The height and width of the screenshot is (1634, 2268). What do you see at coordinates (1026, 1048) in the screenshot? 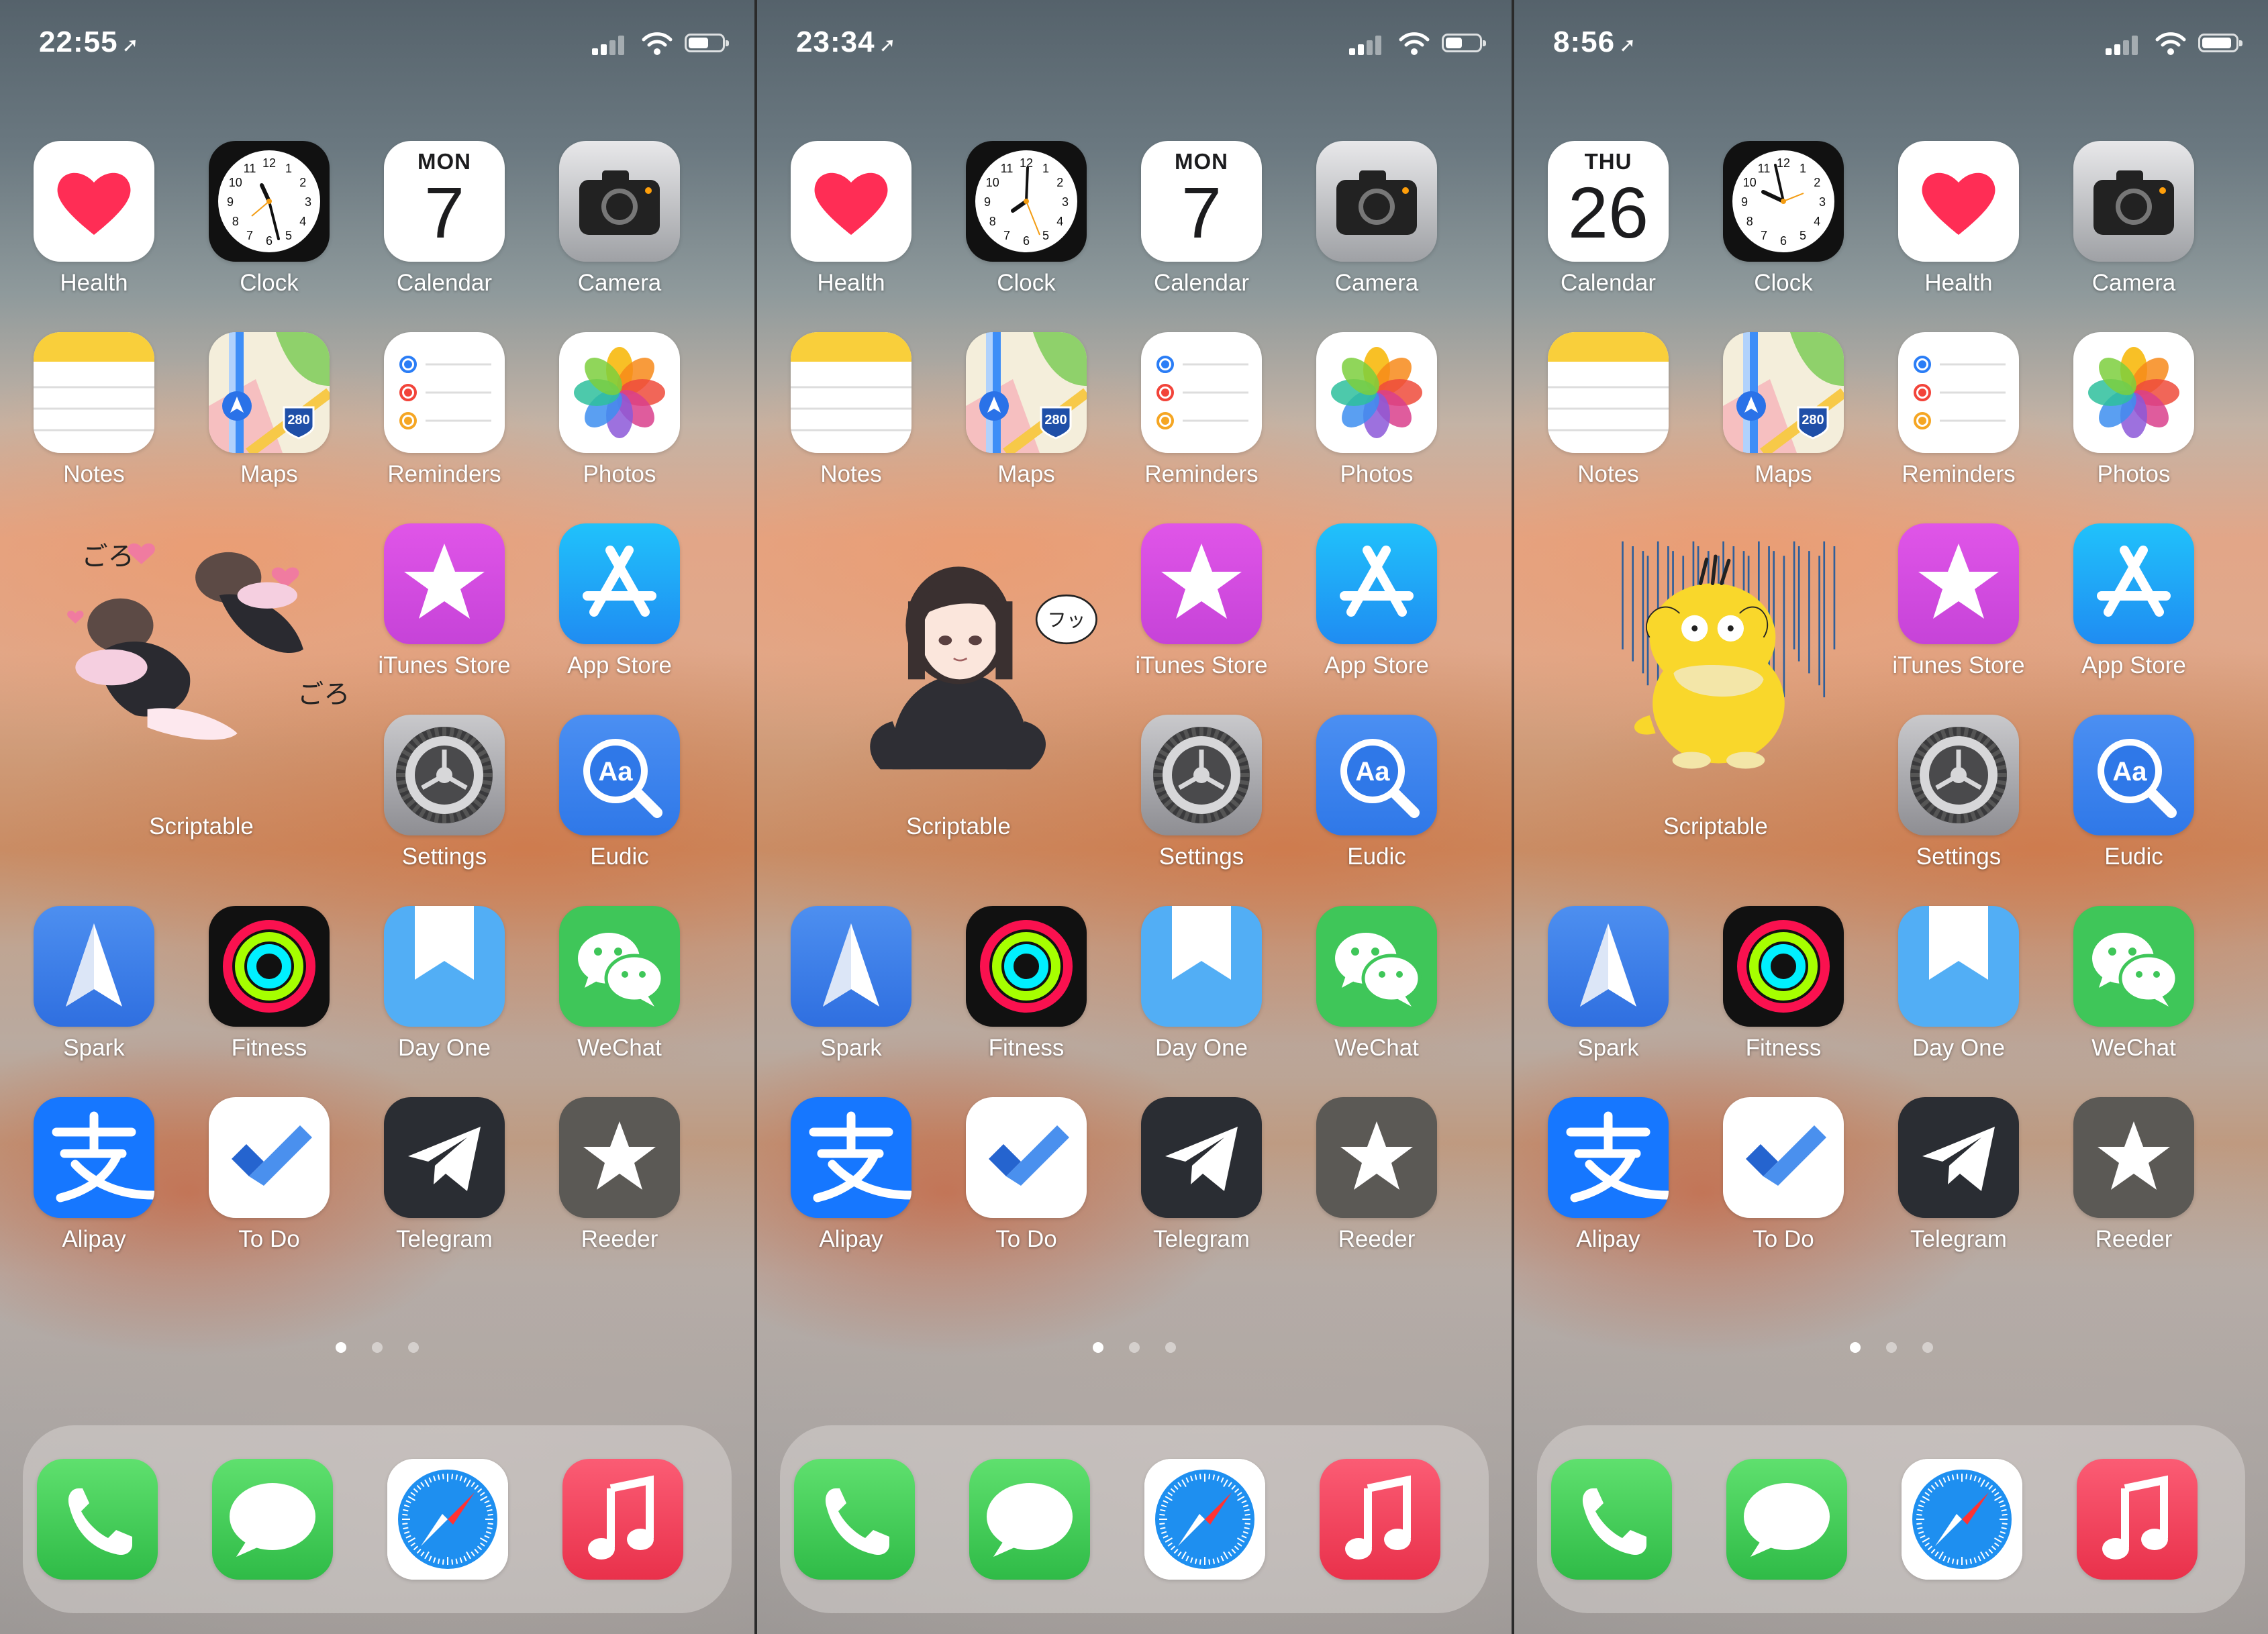
I see `app-label: Fitness` at bounding box center [1026, 1048].